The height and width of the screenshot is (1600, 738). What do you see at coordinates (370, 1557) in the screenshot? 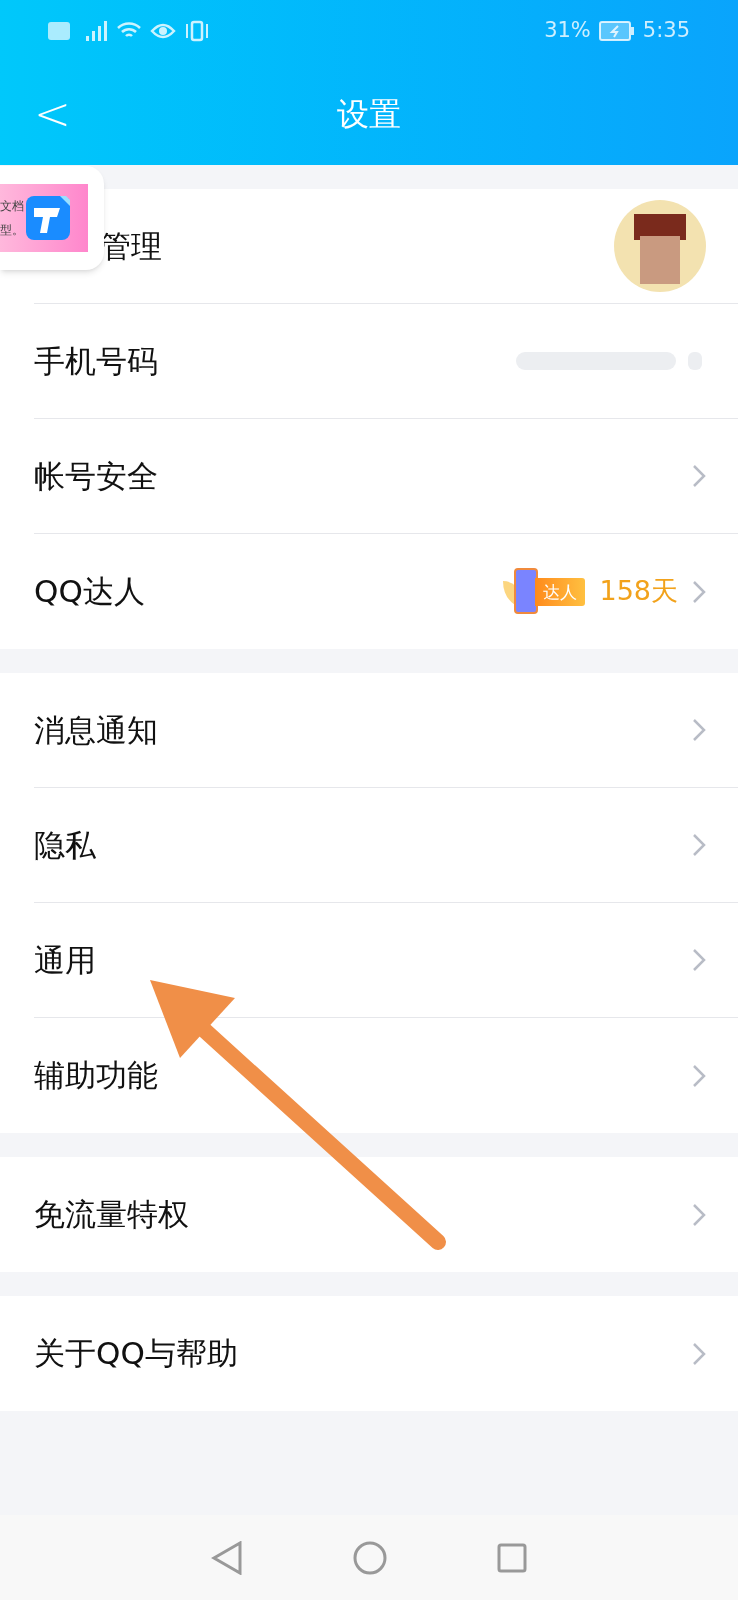
I see `home-circle-icon` at bounding box center [370, 1557].